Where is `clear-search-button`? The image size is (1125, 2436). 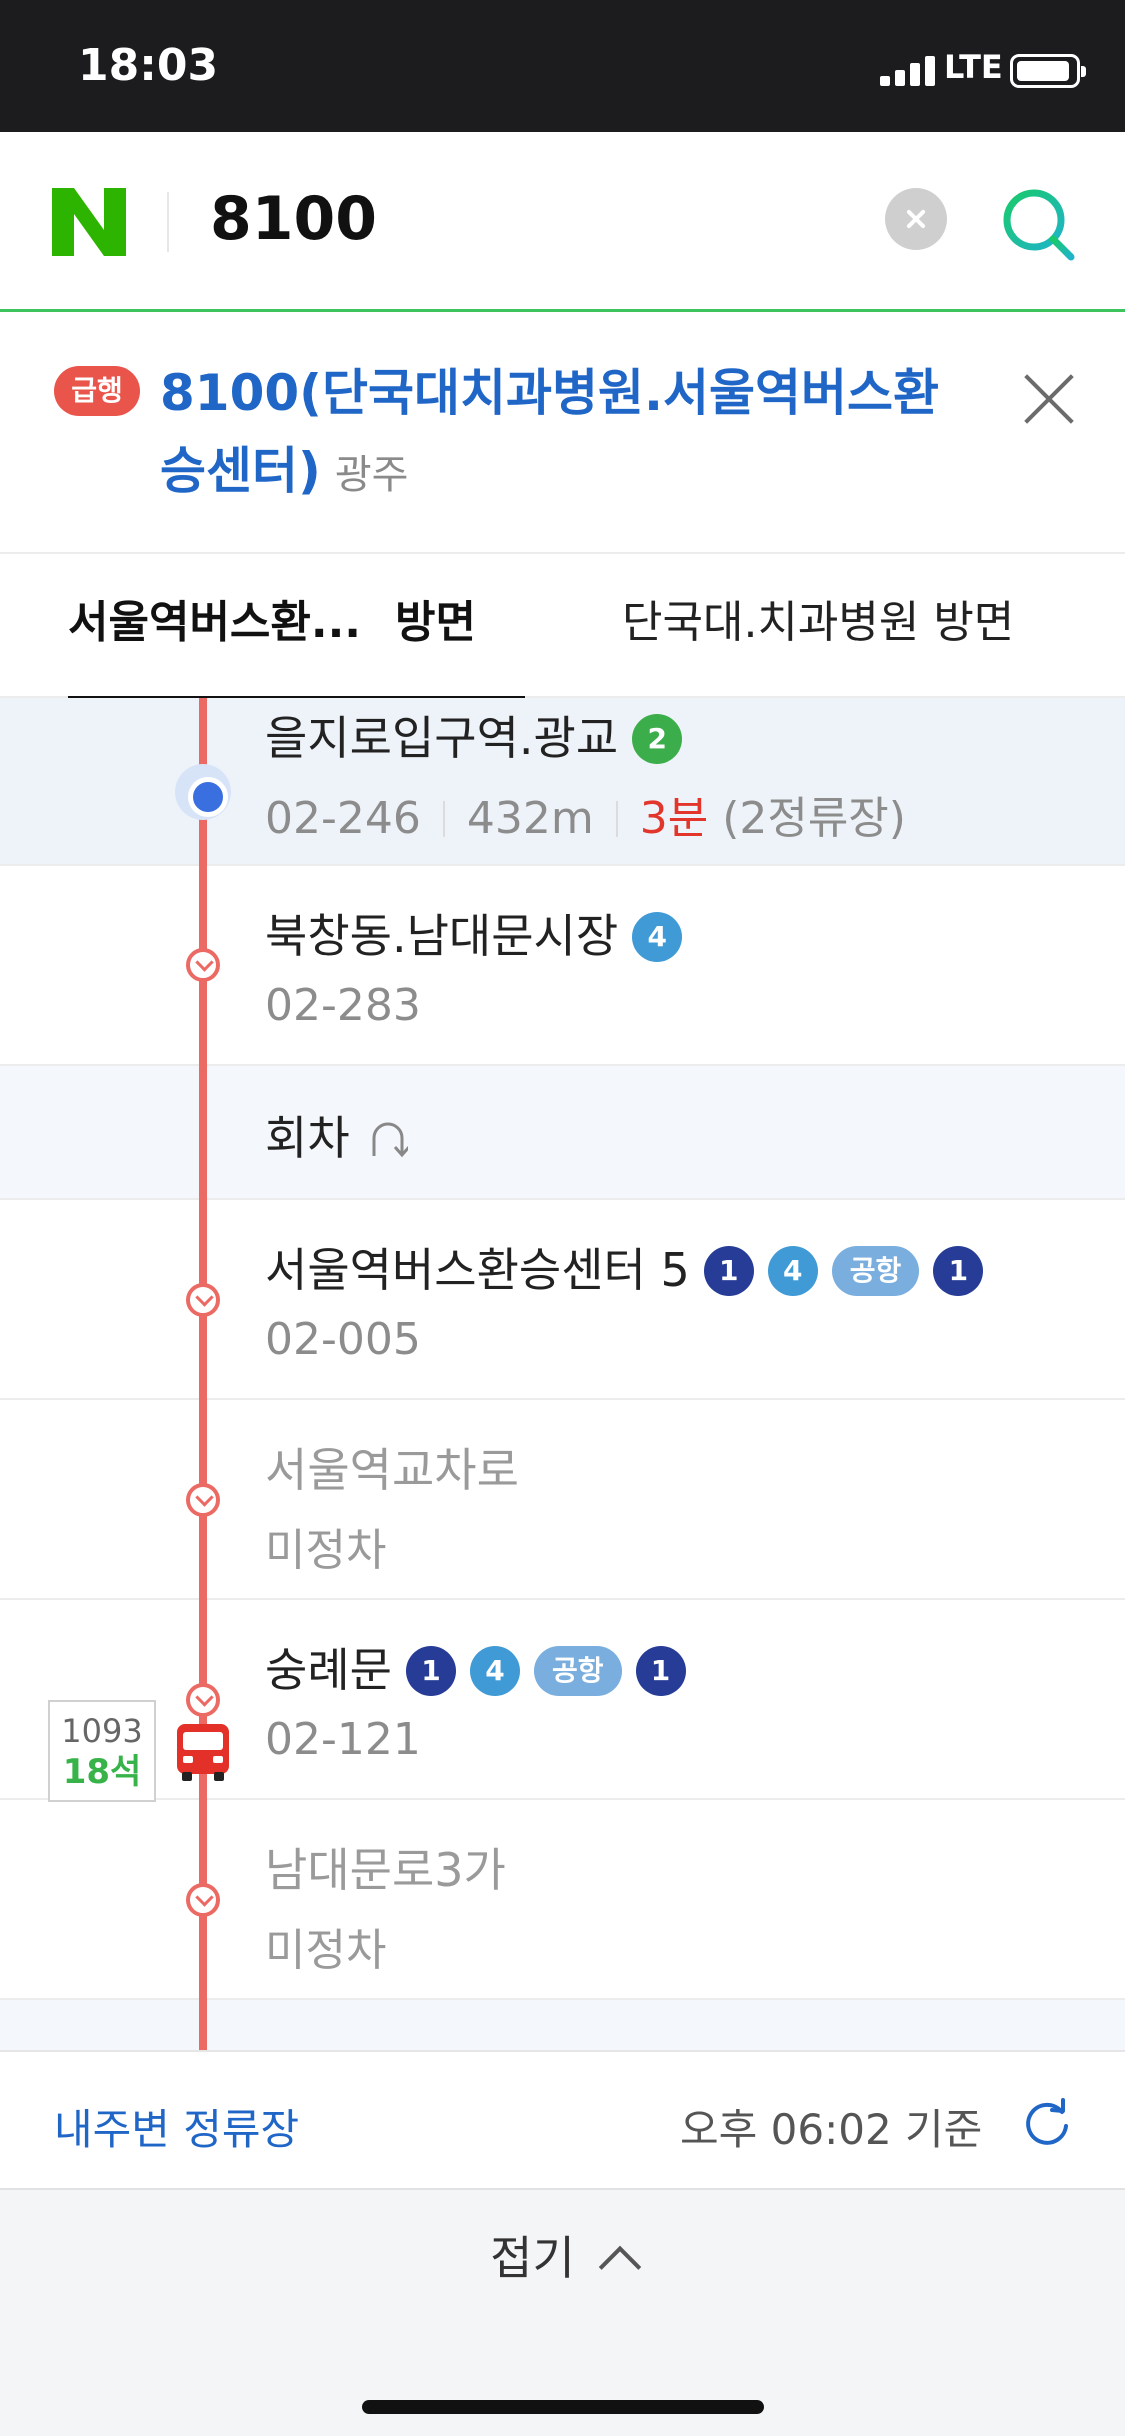
clear-search-button is located at coordinates (916, 219).